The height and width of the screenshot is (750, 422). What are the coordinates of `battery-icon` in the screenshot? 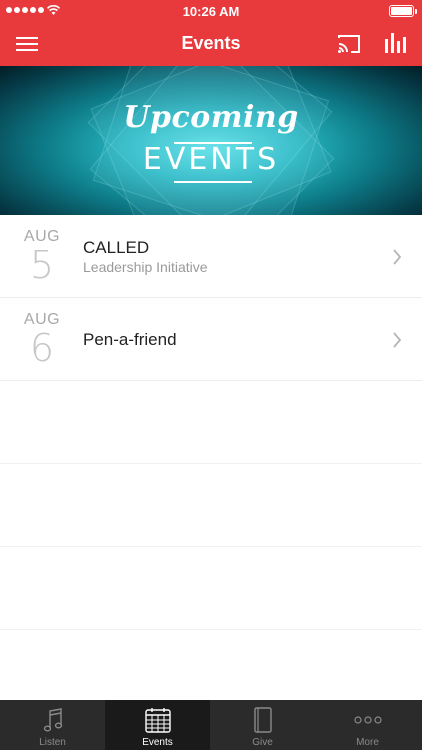 It's located at (403, 11).